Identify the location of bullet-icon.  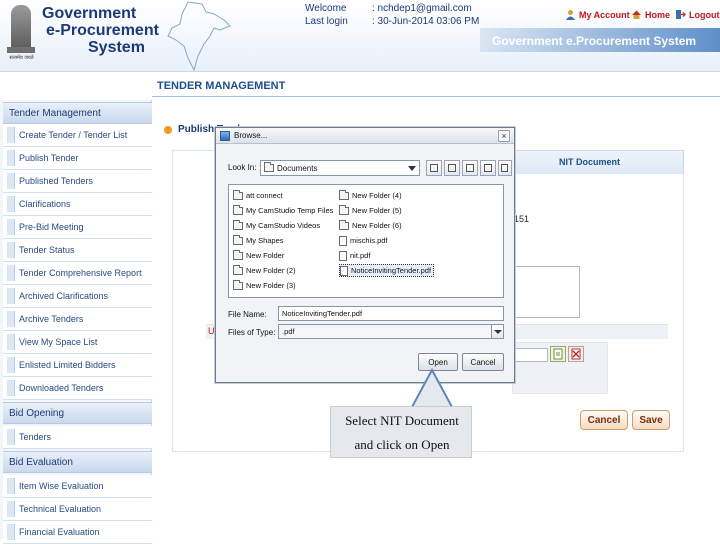
(168, 130).